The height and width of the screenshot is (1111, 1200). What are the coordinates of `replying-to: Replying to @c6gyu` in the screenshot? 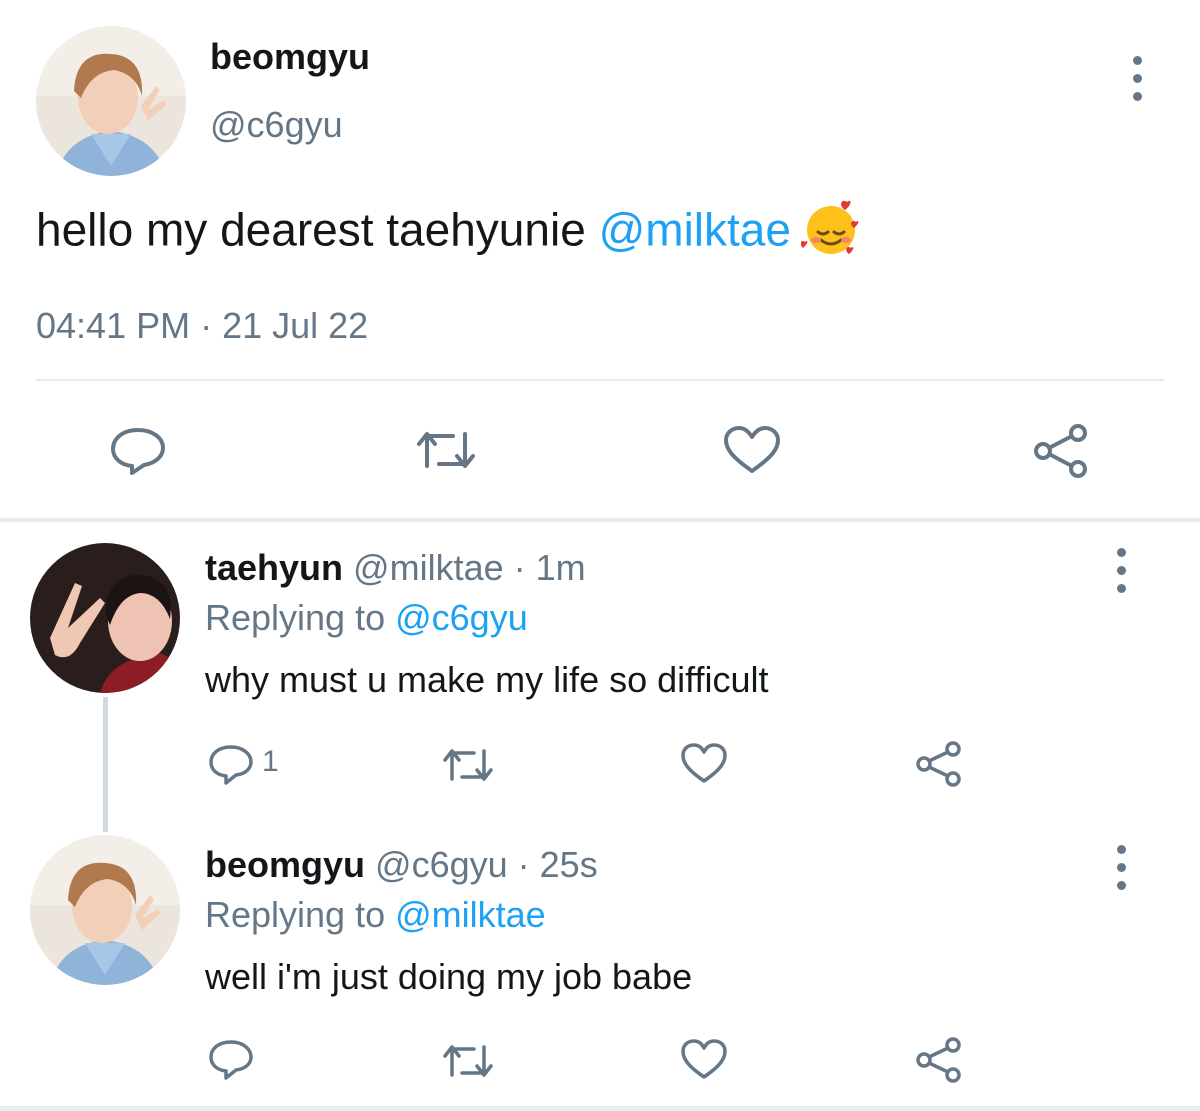 It's located at (366, 618).